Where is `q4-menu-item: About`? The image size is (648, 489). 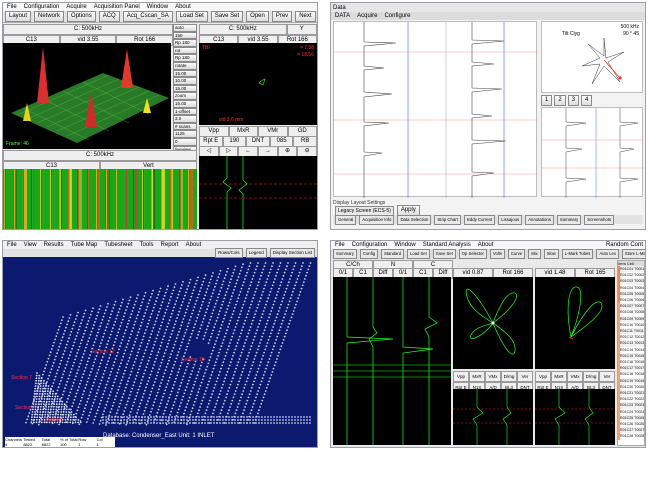
q4-menu-item: About is located at coordinates (486, 245).